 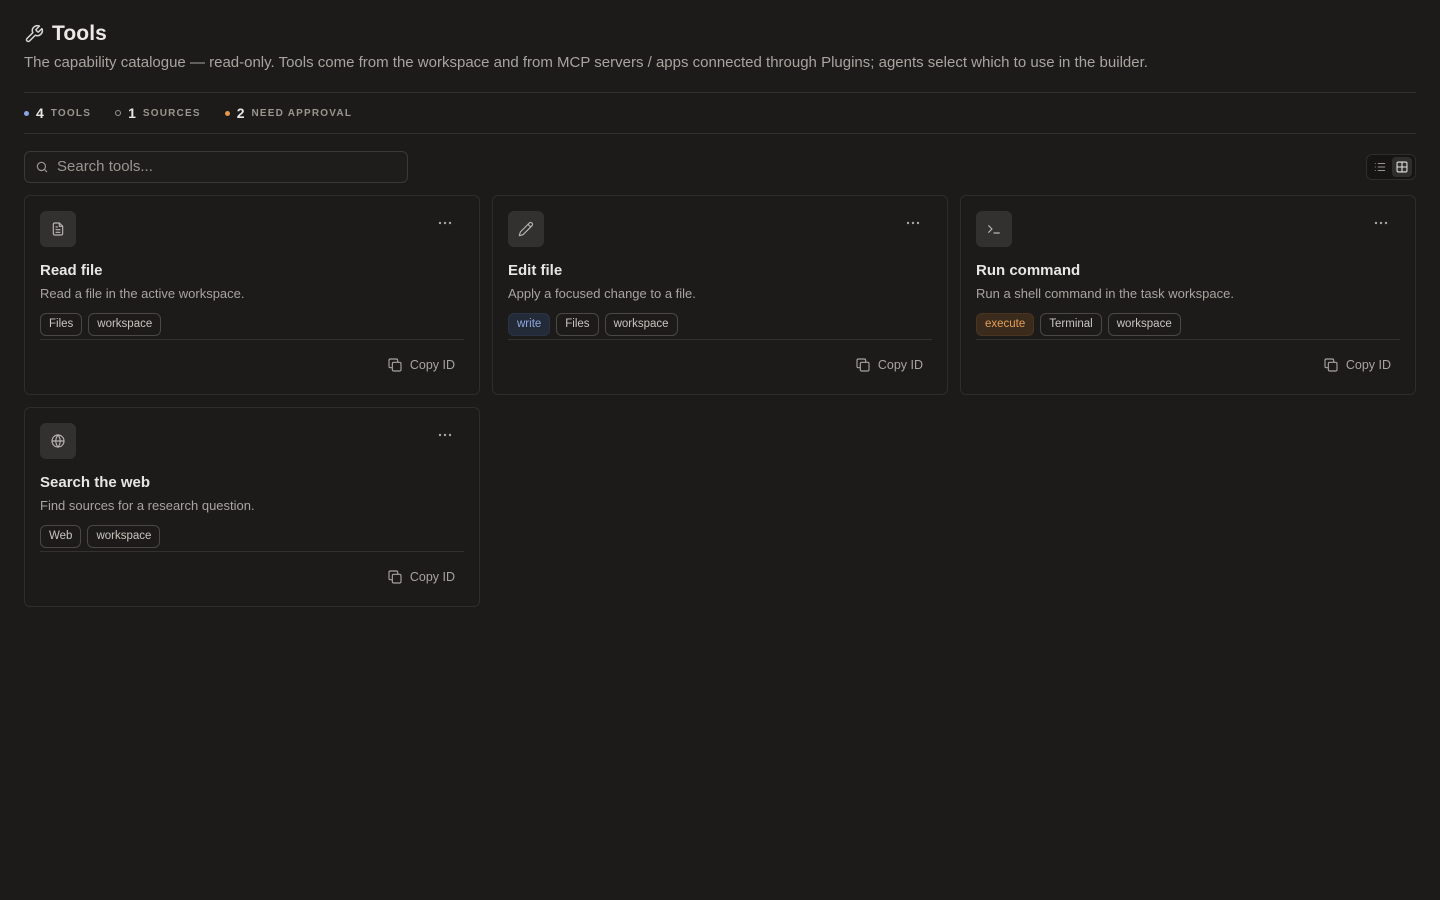 What do you see at coordinates (1028, 270) in the screenshot?
I see `tool-name: Run command` at bounding box center [1028, 270].